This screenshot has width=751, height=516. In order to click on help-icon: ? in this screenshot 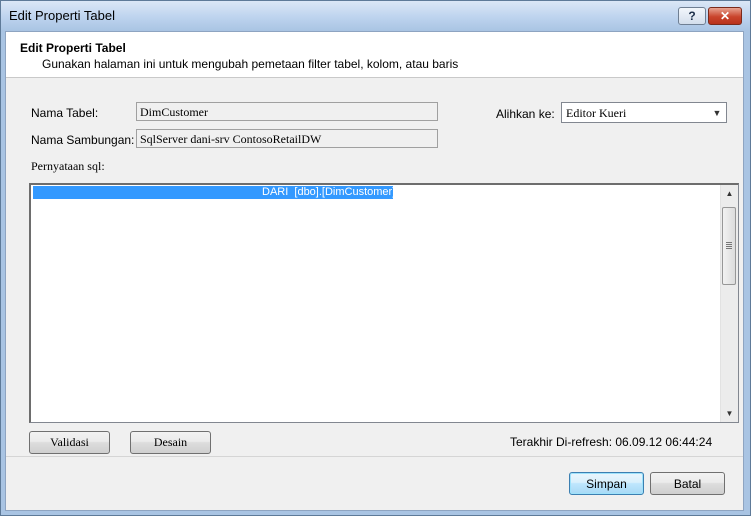, I will do `click(692, 16)`.